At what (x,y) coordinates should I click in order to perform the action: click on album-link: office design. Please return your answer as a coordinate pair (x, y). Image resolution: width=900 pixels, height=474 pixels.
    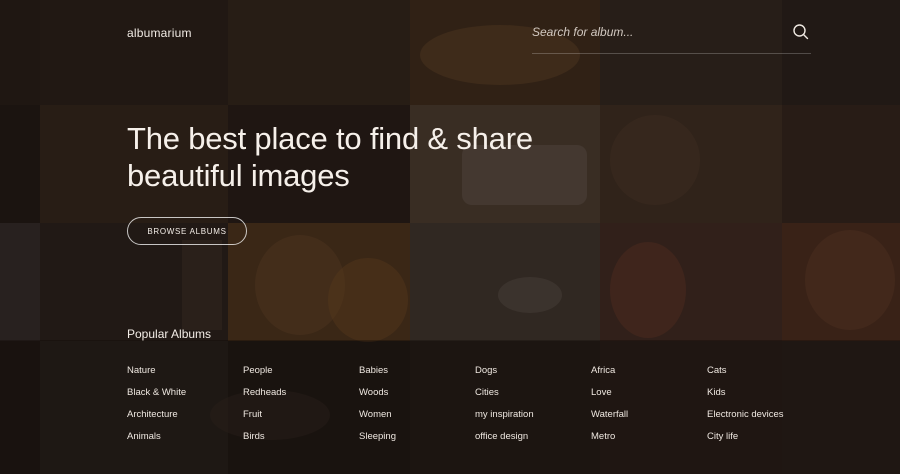
    Looking at the image, I should click on (530, 441).